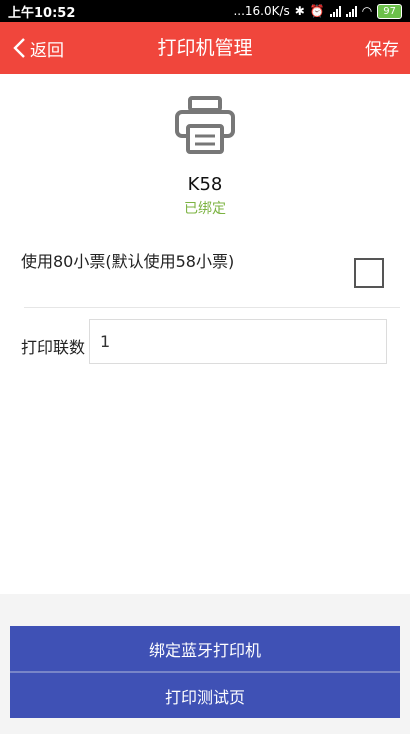 Image resolution: width=410 pixels, height=734 pixels. Describe the element at coordinates (205, 11) in the screenshot. I see `status-bar: 上午10:52 ...16.0K/s ✱ ⏰ ◠ 97` at that location.